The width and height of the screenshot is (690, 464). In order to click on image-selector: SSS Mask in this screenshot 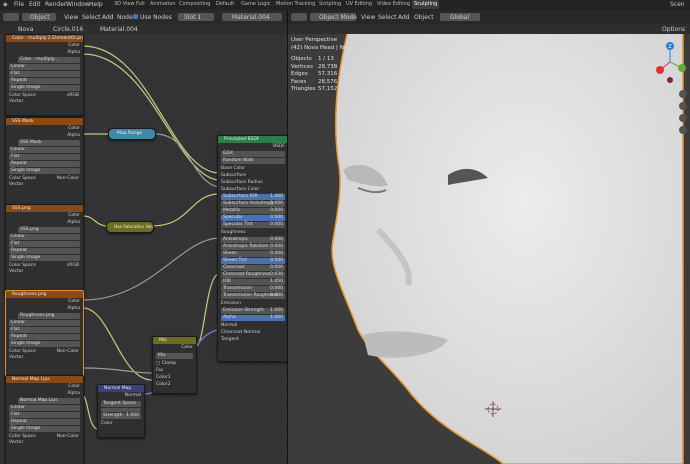, I will do `click(49, 143)`.